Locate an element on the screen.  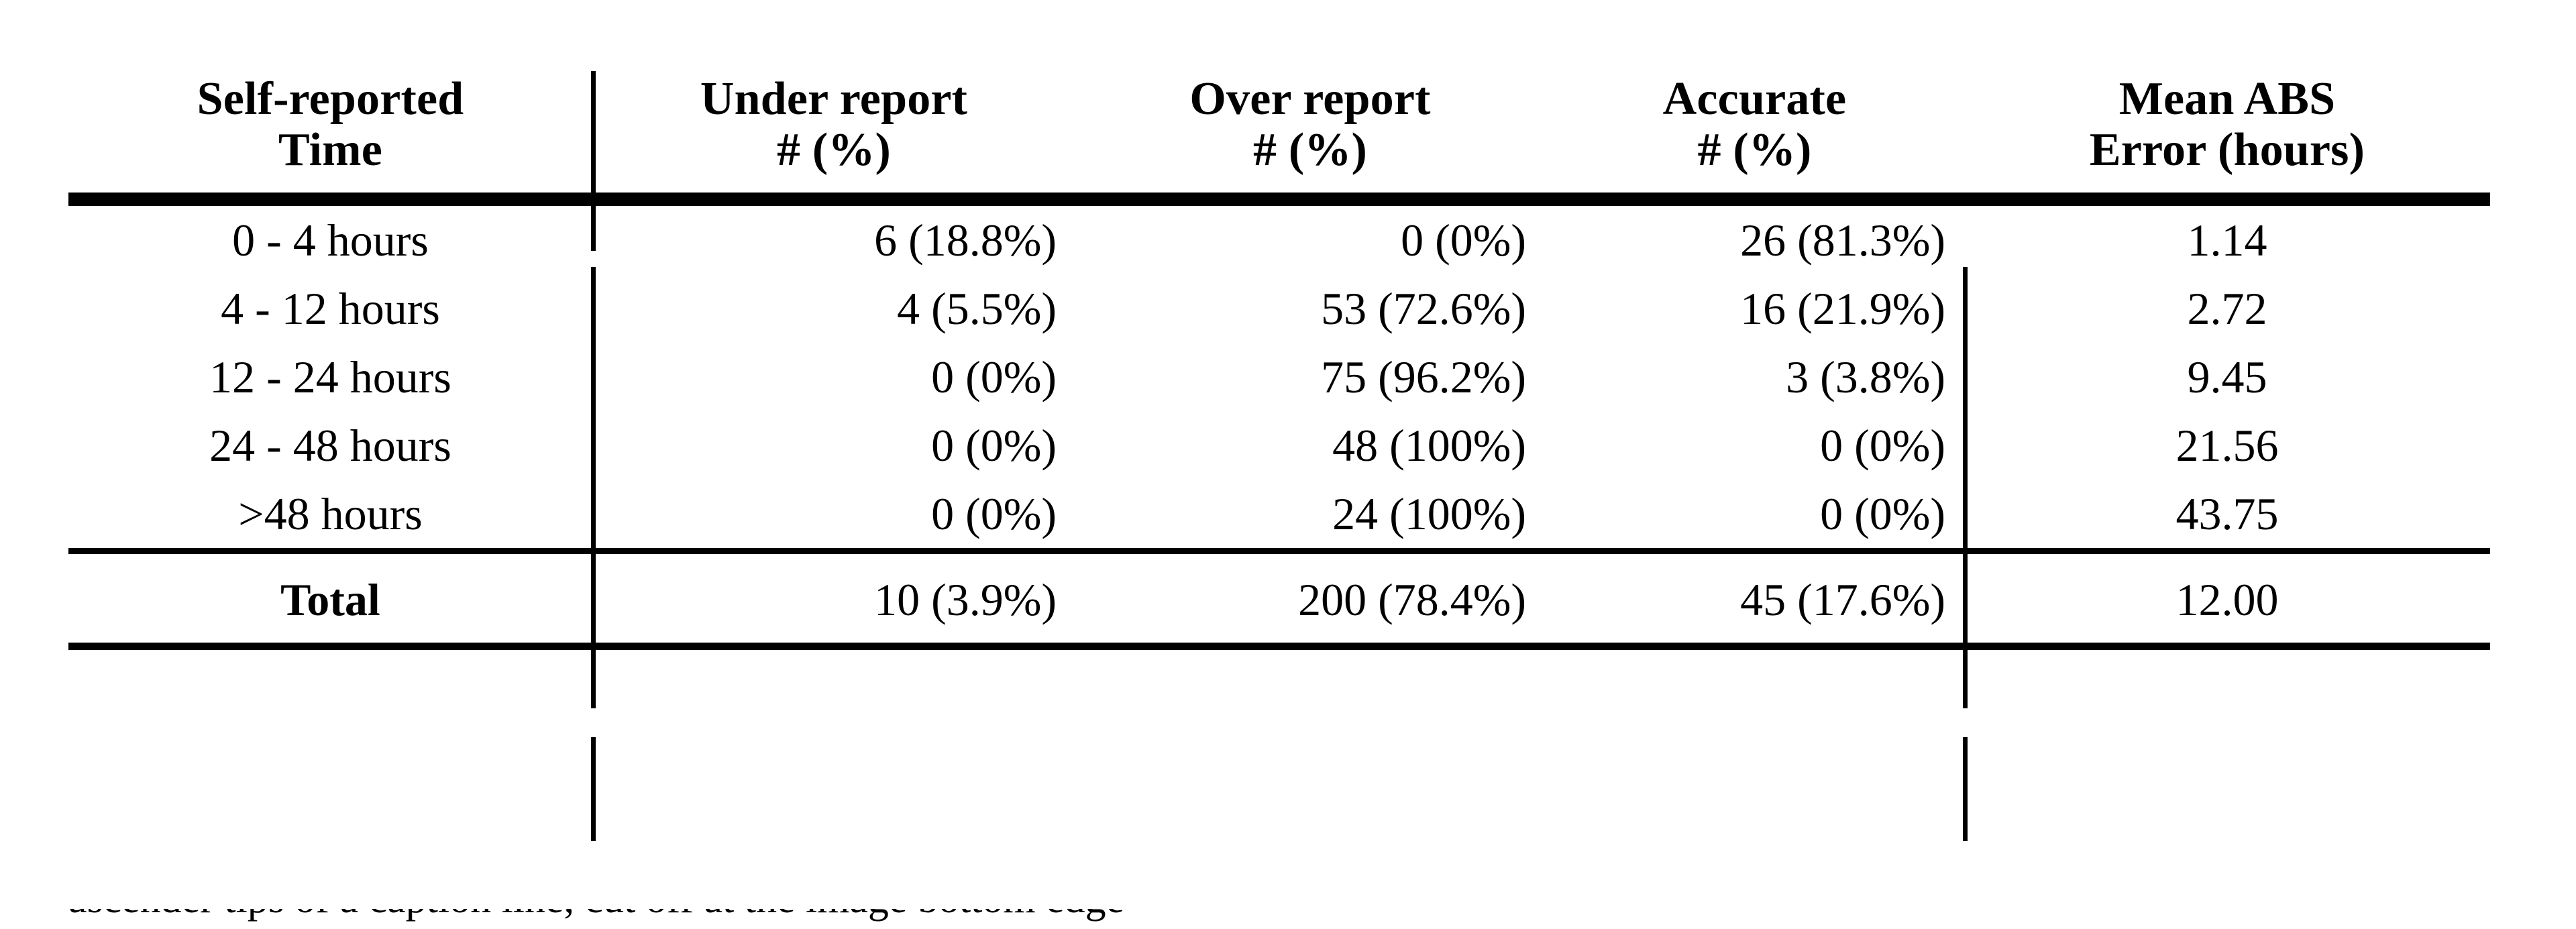
header-self-reported-time-line2: Time is located at coordinates (330, 149).